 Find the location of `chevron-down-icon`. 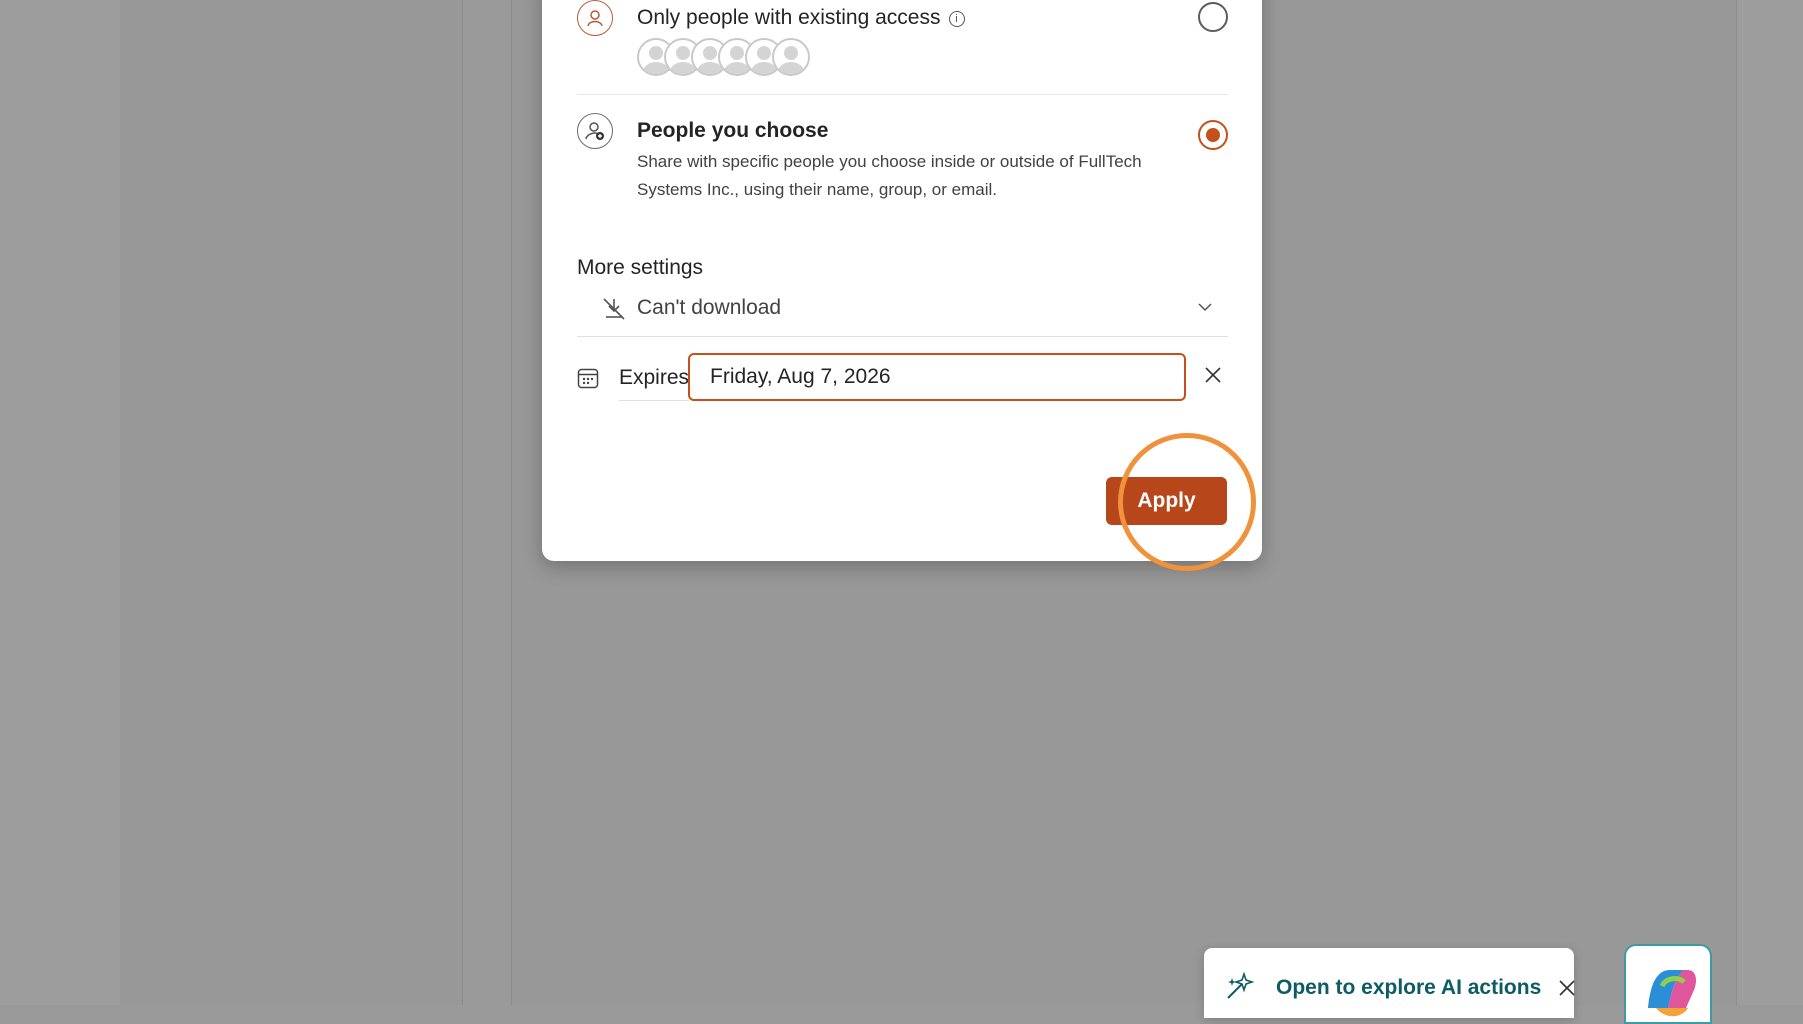

chevron-down-icon is located at coordinates (1205, 307).